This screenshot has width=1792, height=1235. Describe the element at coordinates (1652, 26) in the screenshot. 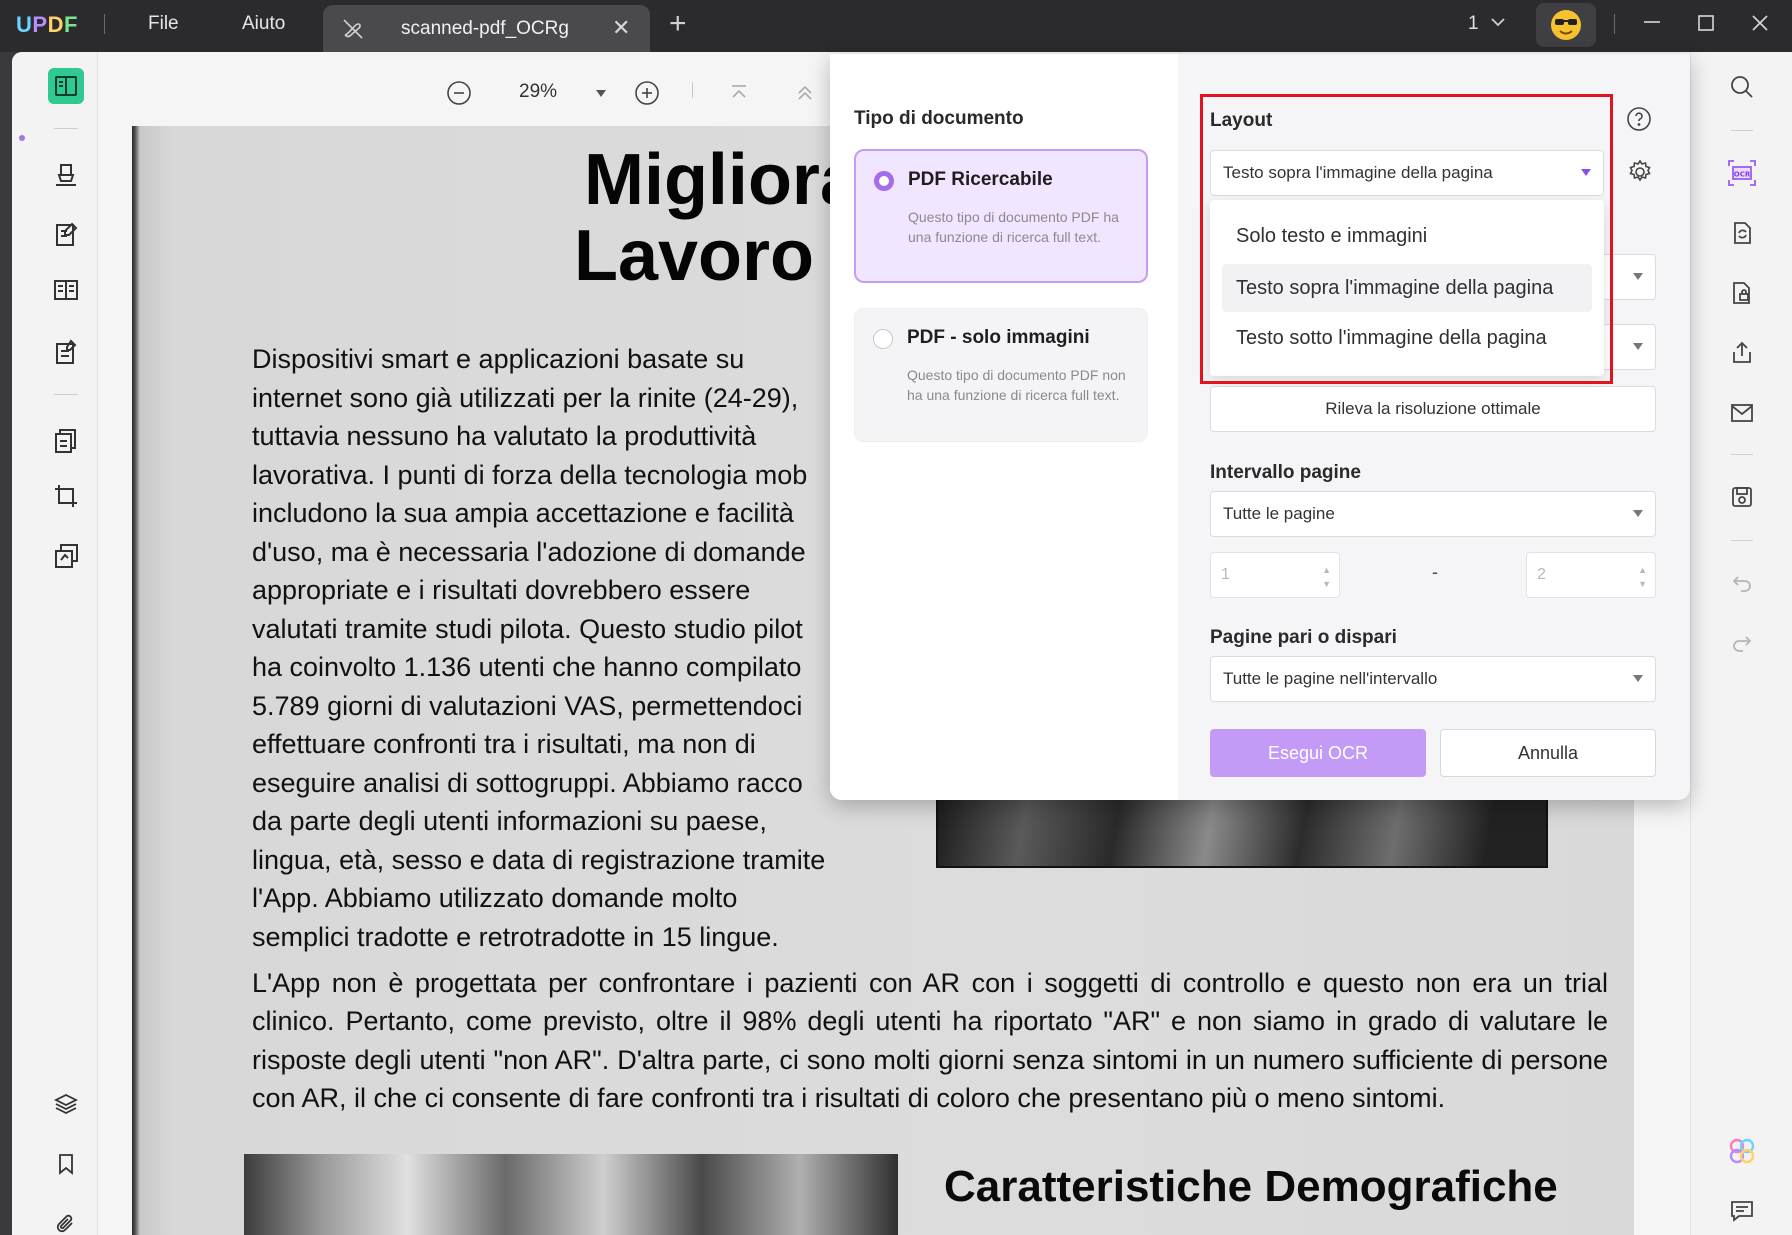

I see `minimize-icon` at that location.